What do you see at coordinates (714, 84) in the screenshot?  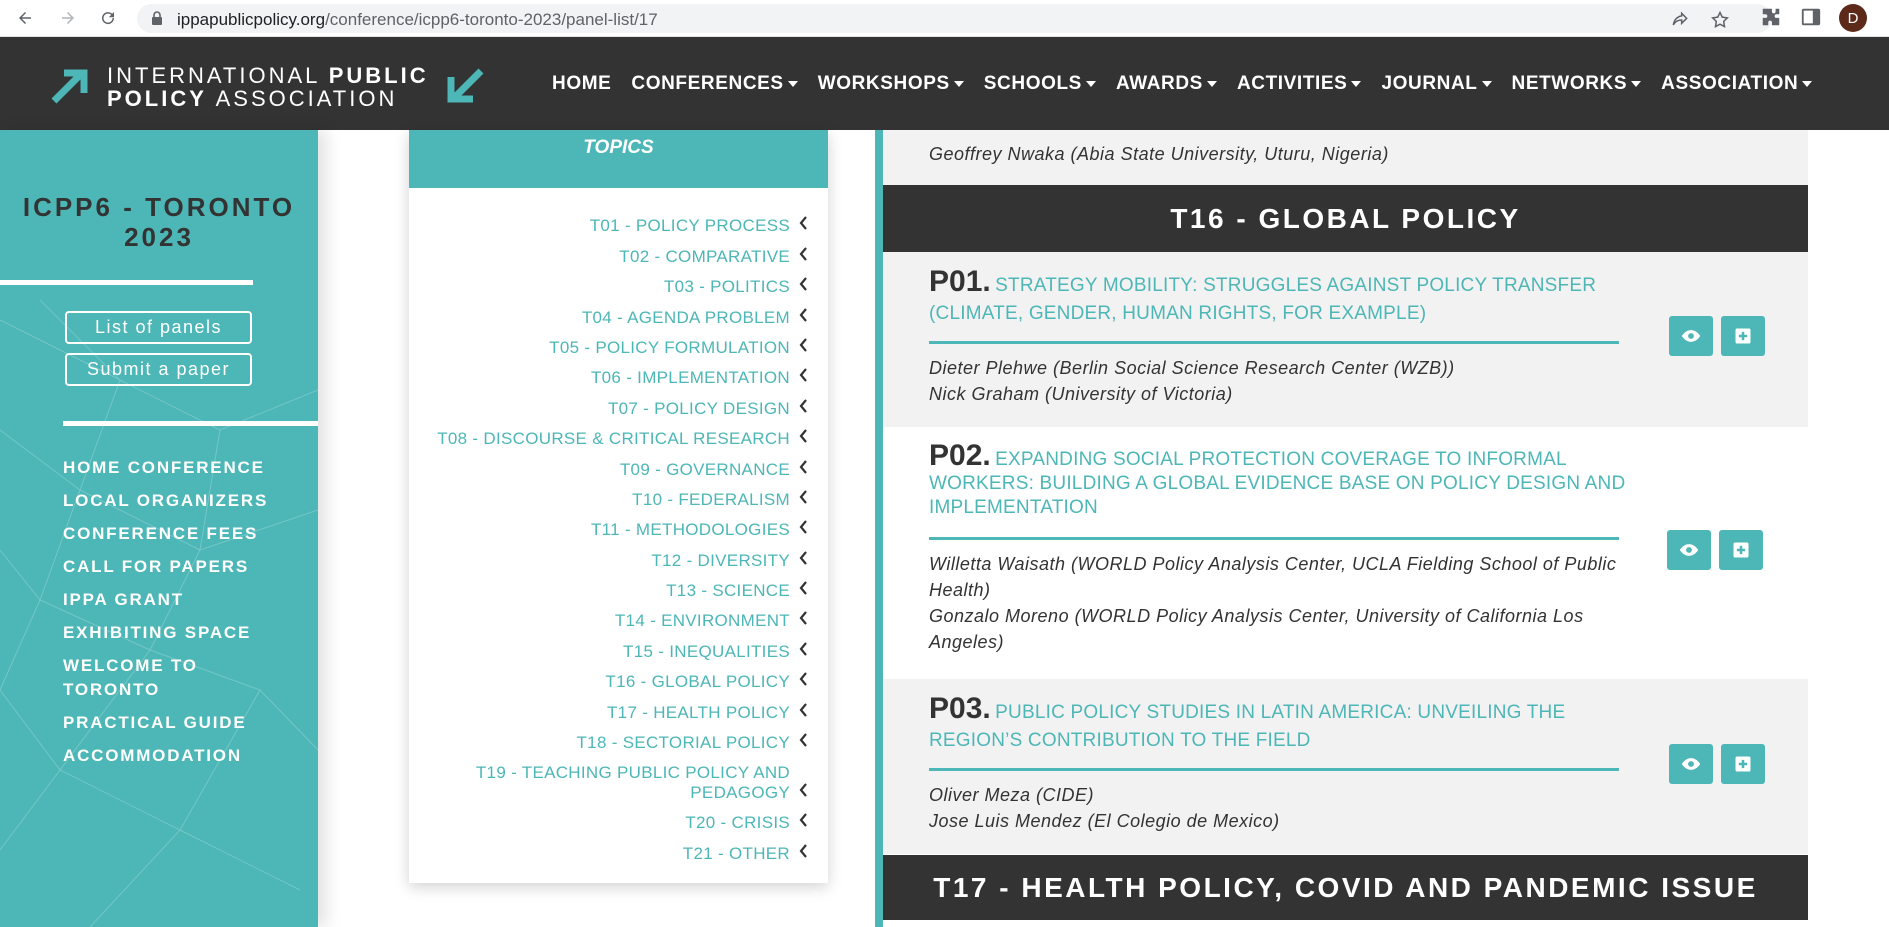 I see `nav-conferences: CONFERENCES` at bounding box center [714, 84].